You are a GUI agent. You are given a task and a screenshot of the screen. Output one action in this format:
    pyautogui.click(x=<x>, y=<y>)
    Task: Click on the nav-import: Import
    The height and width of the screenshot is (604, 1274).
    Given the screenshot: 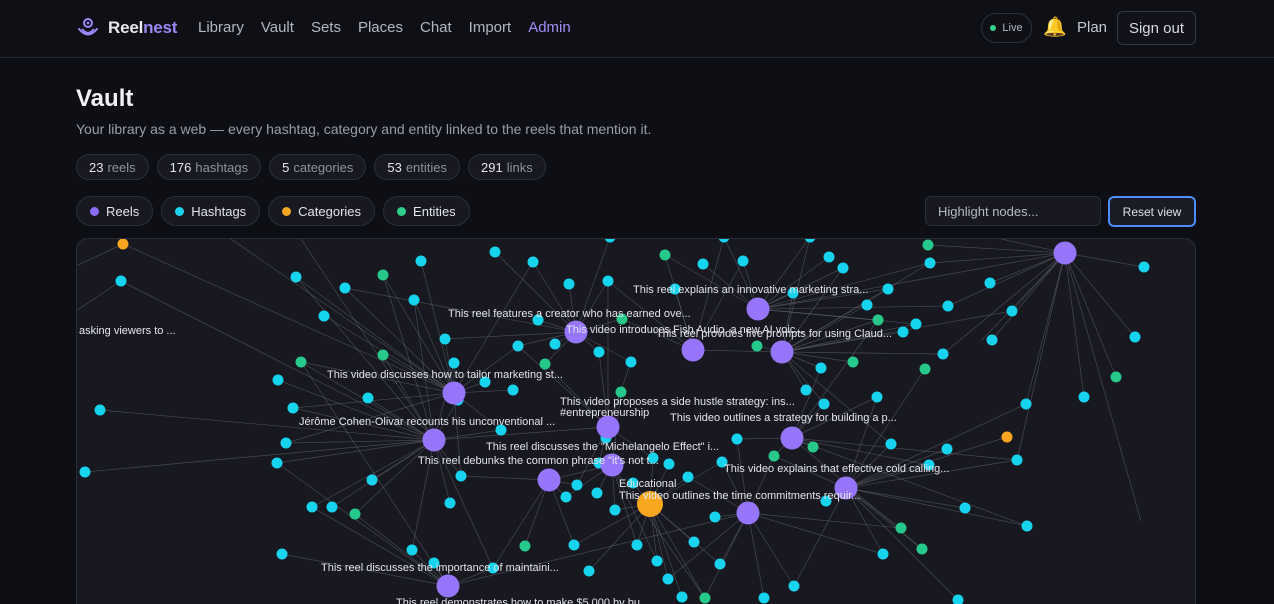 What is the action you would take?
    pyautogui.click(x=490, y=27)
    